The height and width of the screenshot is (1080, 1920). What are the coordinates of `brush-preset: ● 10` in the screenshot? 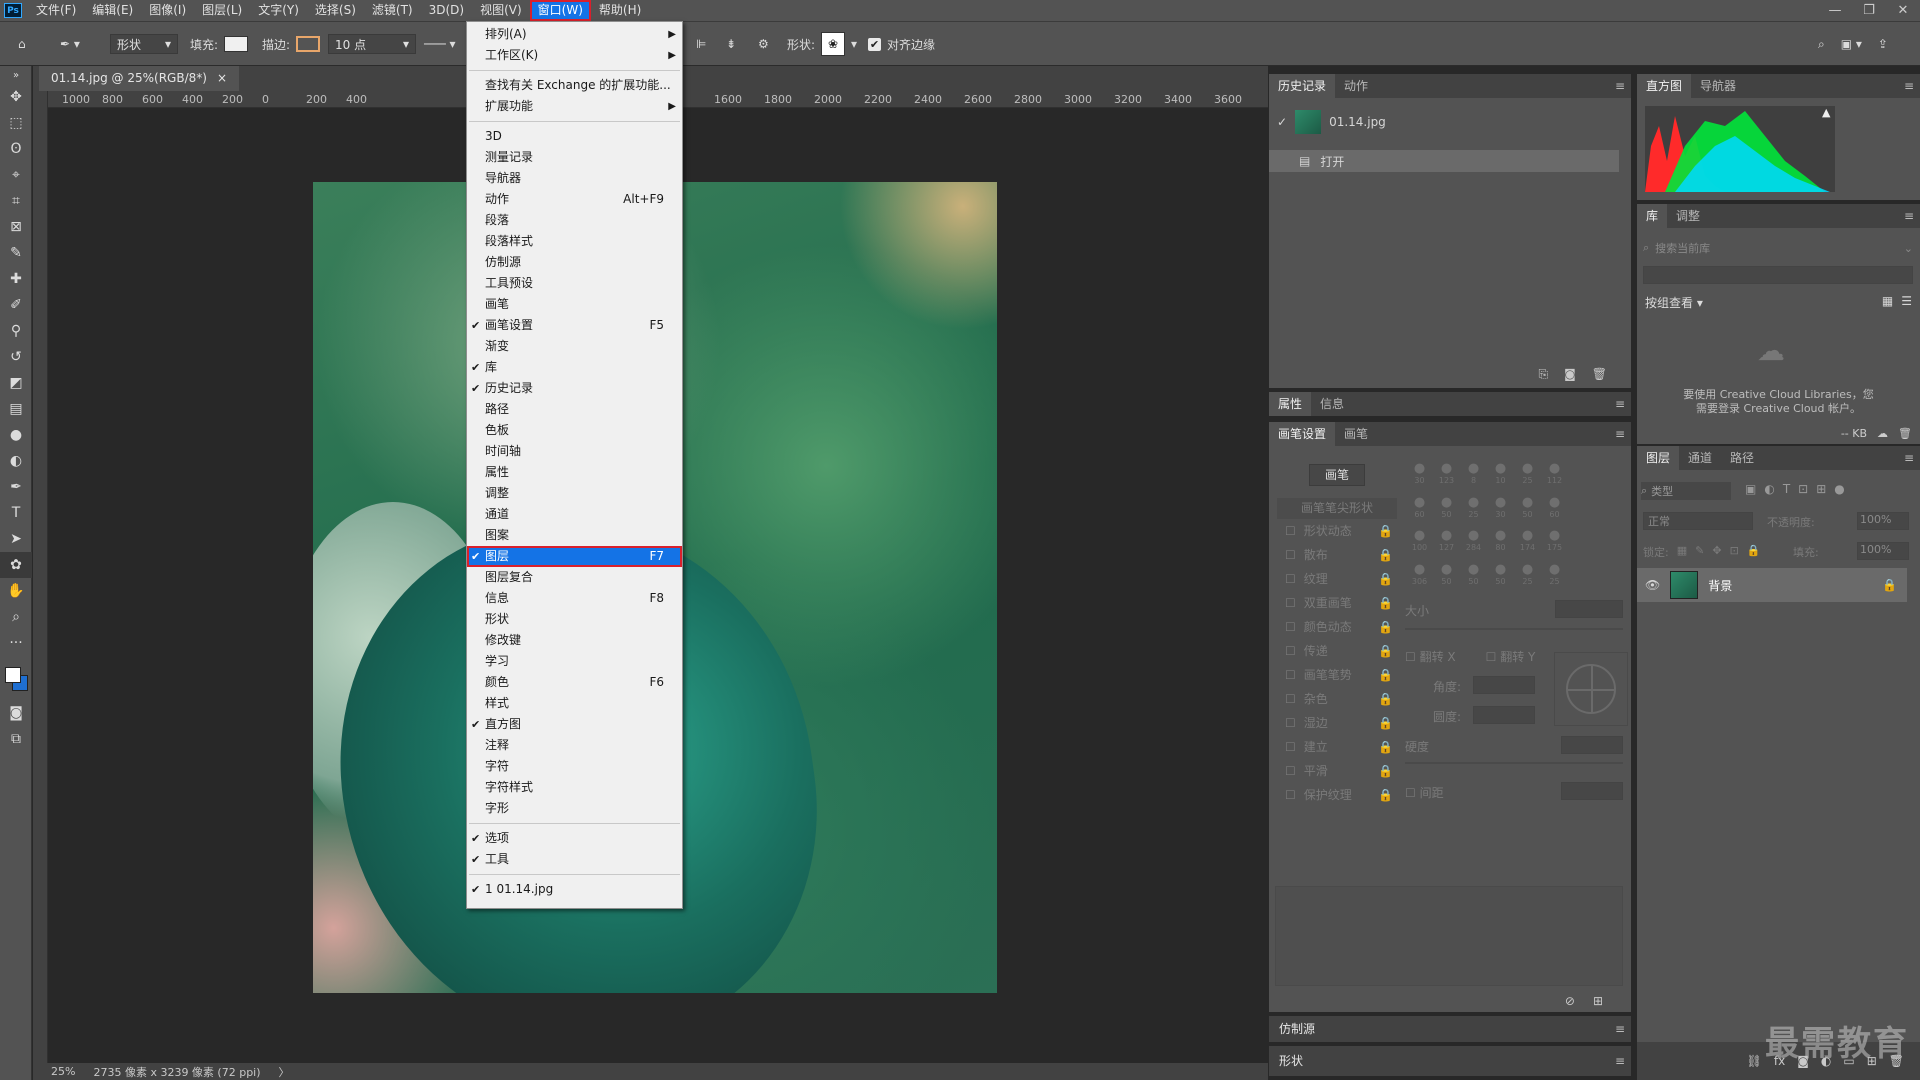 It's located at (1500, 478).